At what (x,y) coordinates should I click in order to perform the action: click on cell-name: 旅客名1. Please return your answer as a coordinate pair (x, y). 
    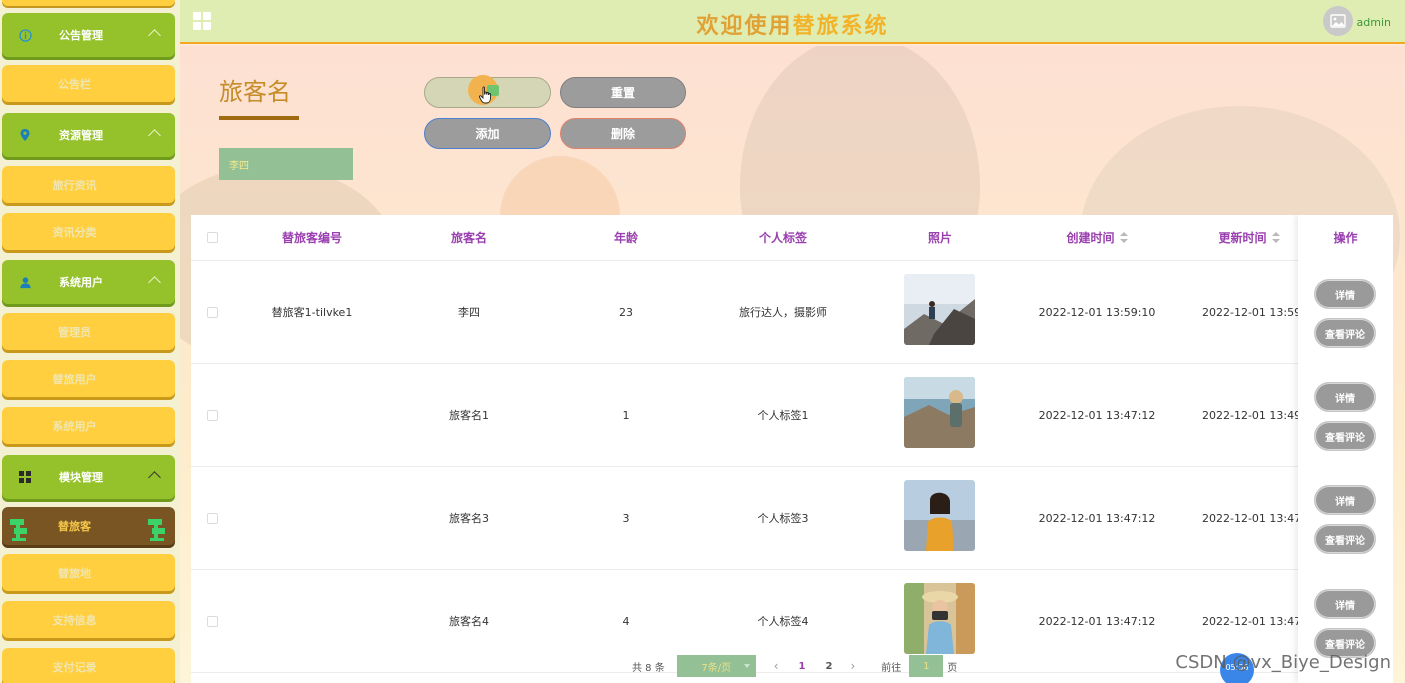
    Looking at the image, I should click on (469, 415).